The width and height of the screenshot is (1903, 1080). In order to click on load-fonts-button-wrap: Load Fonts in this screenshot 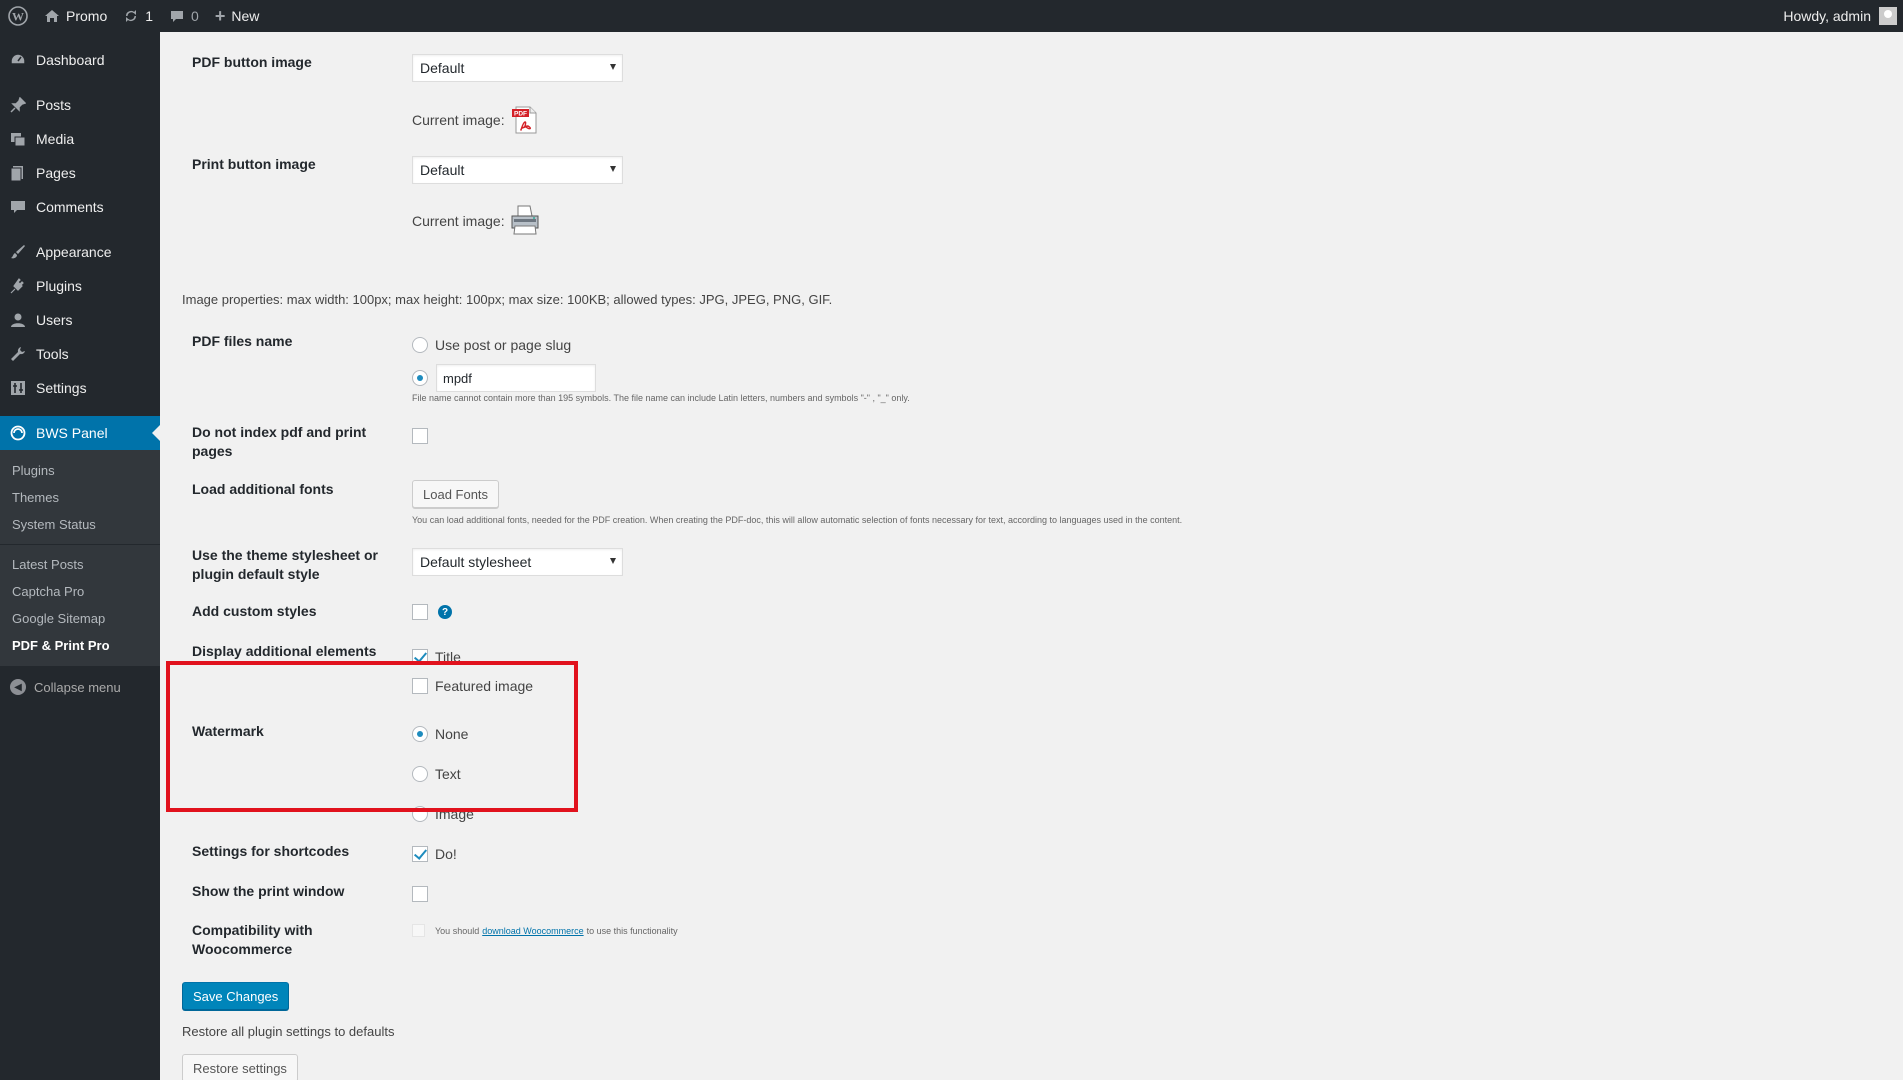, I will do `click(456, 494)`.